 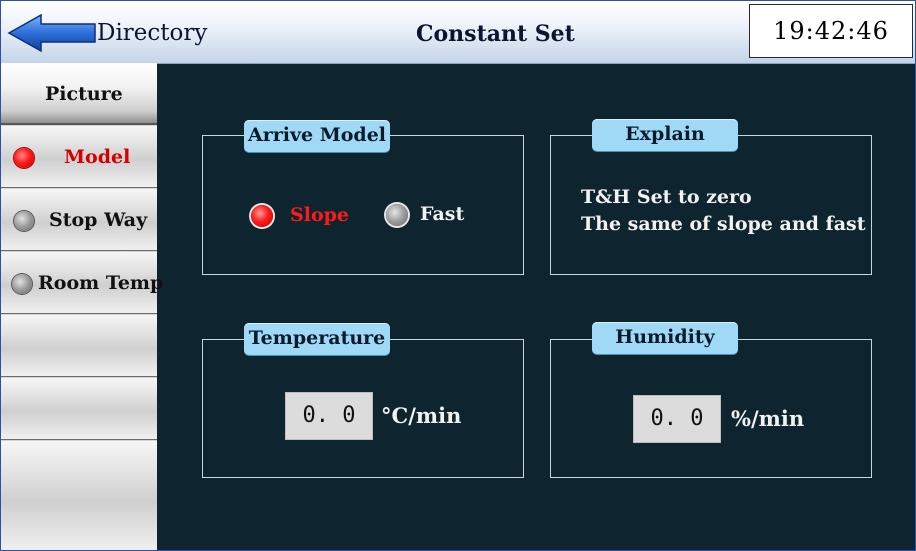 What do you see at coordinates (319, 215) in the screenshot?
I see `slope-label: Slope` at bounding box center [319, 215].